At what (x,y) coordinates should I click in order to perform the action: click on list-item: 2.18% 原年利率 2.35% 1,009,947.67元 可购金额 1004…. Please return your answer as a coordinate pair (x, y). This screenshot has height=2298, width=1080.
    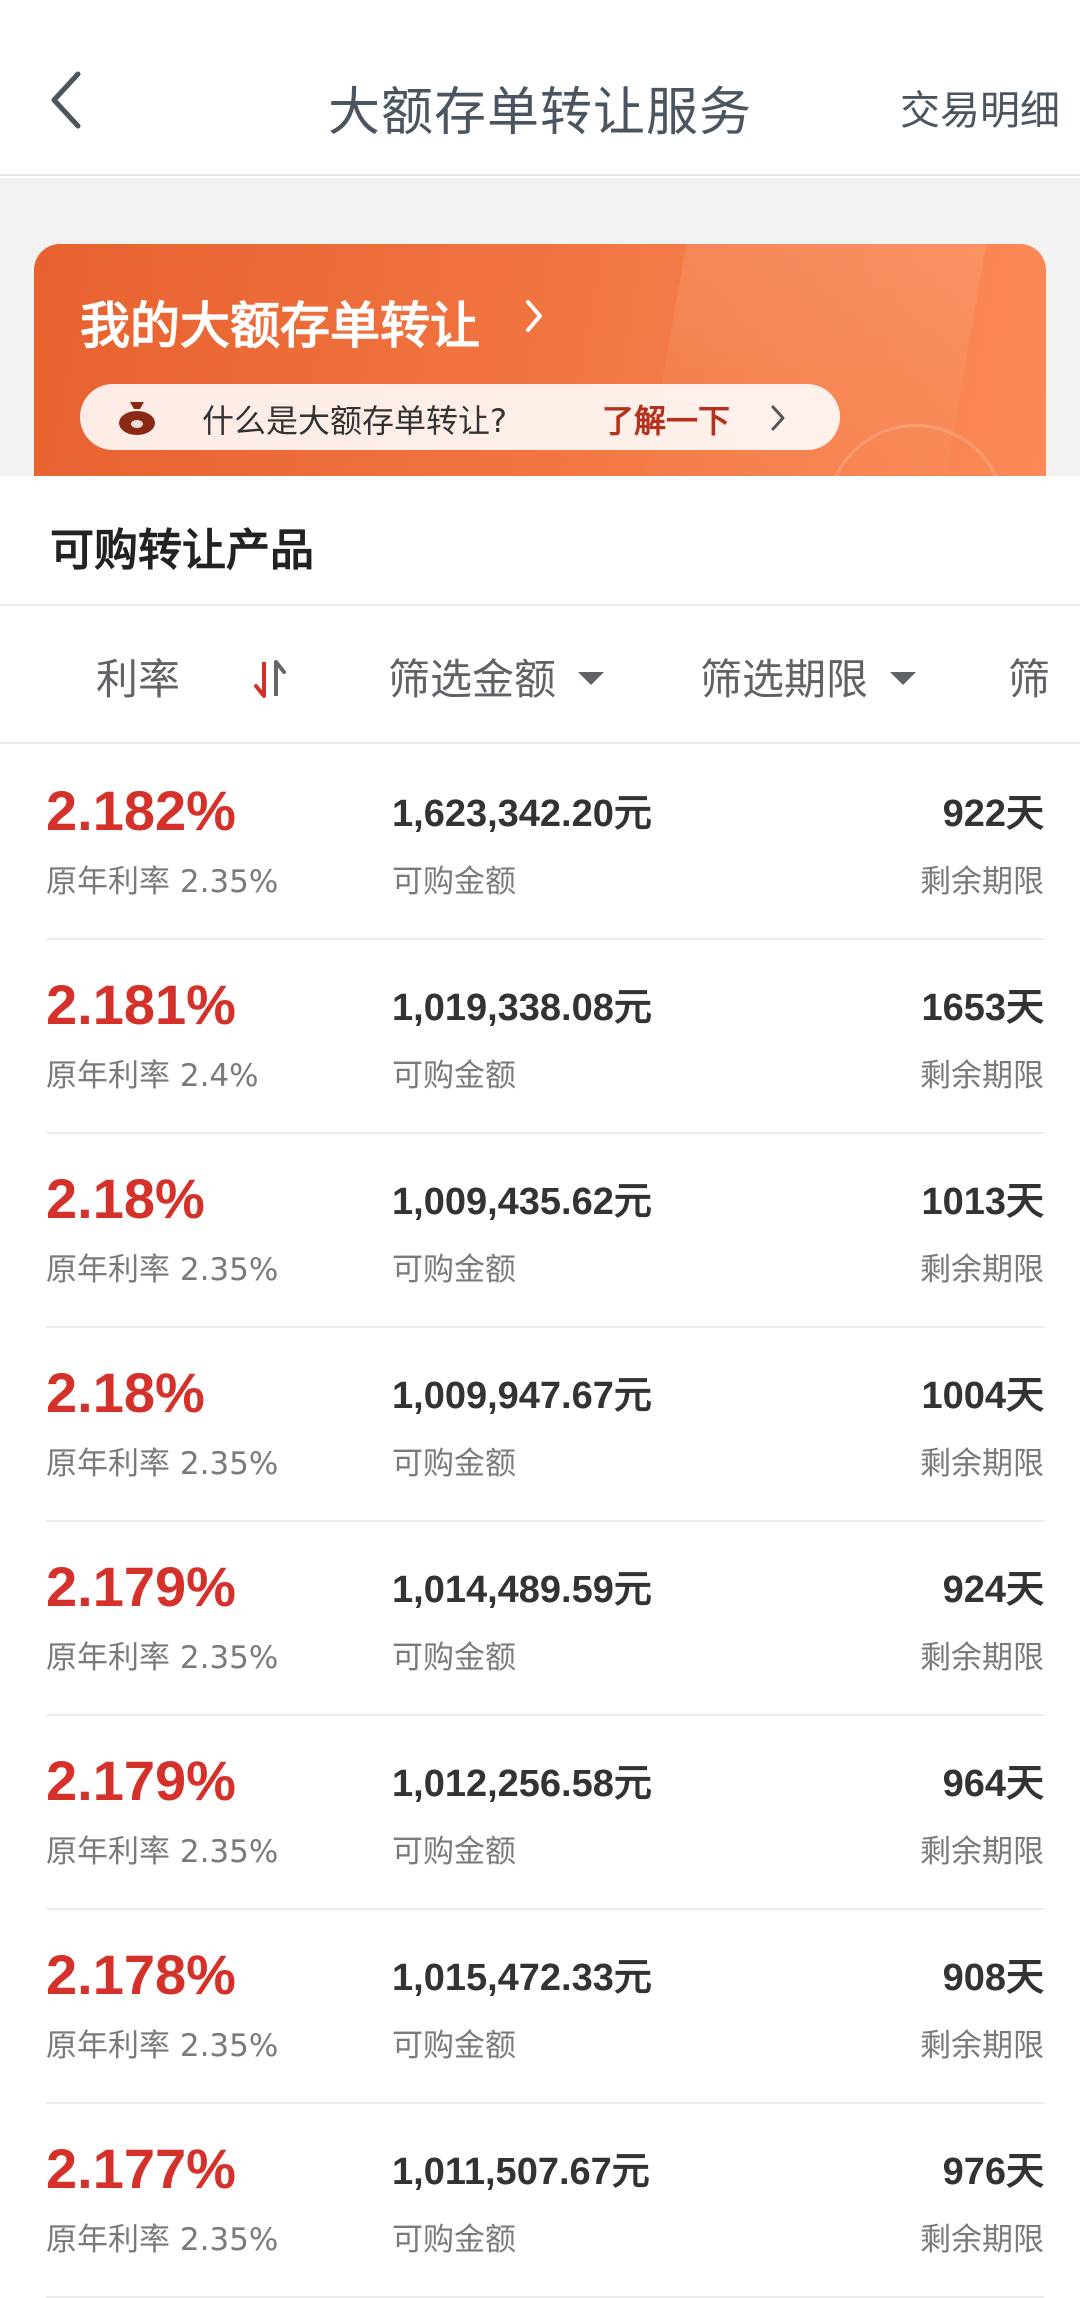
    Looking at the image, I should click on (545, 1425).